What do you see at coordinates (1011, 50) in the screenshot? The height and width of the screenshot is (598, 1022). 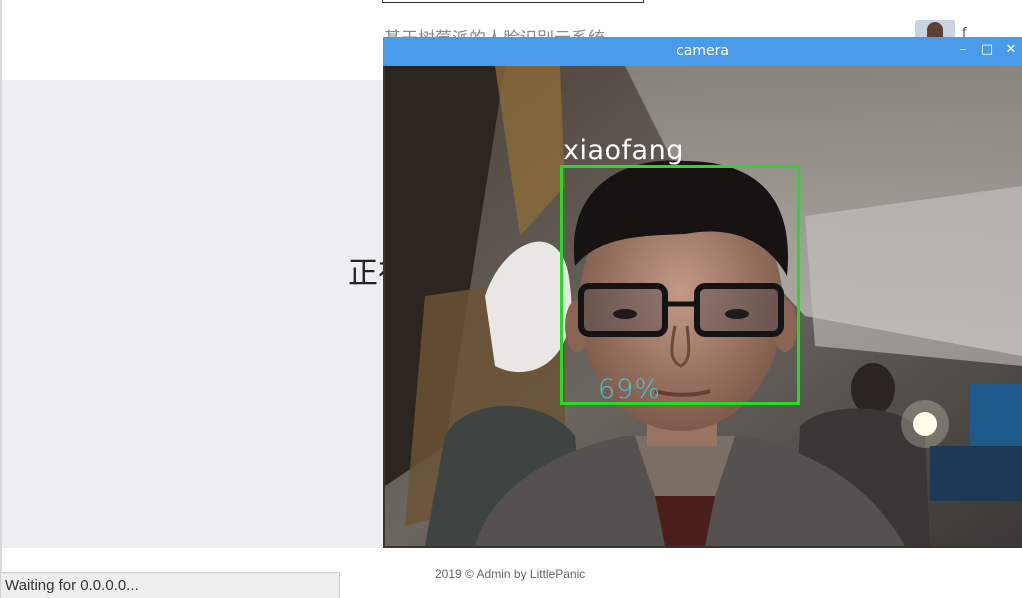 I see `close-icon: ✕` at bounding box center [1011, 50].